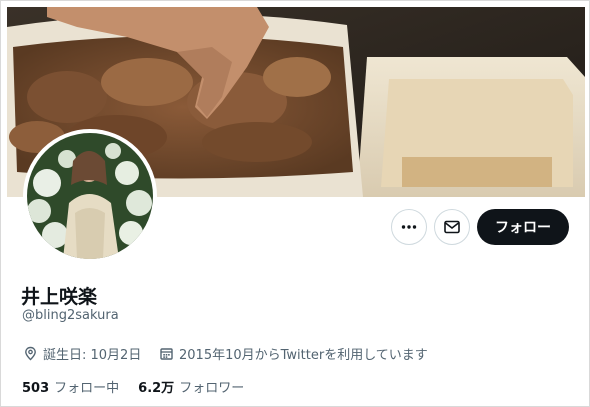  I want to click on mail-icon, so click(452, 227).